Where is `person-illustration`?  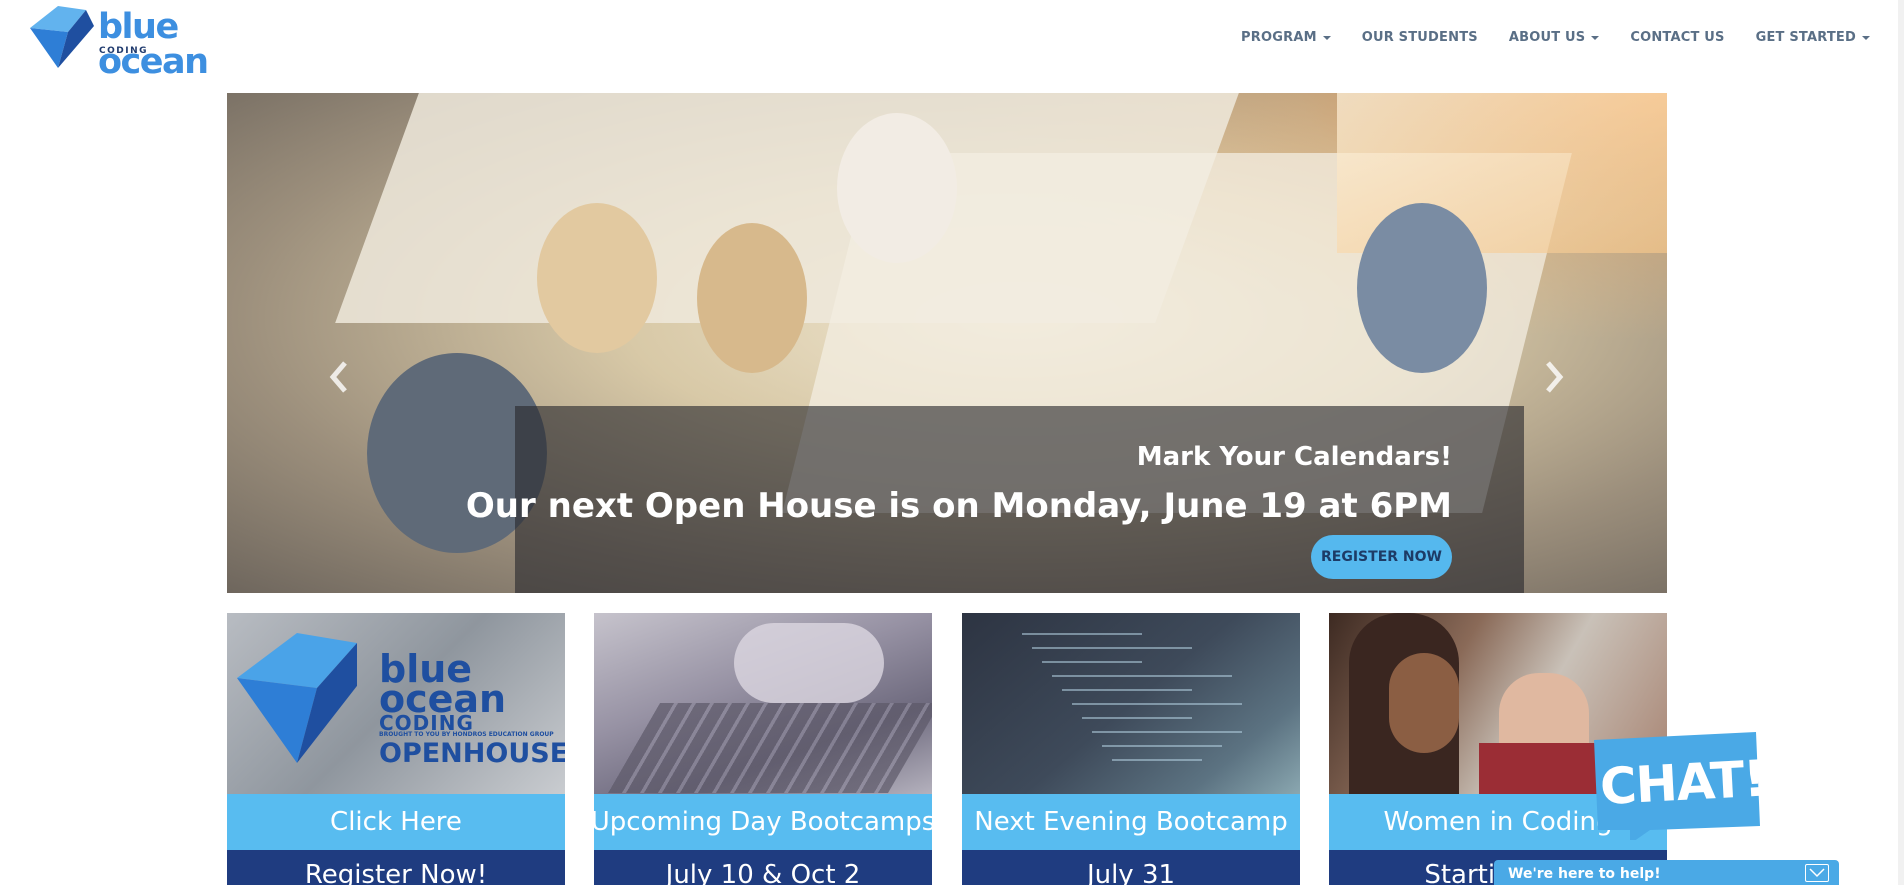
person-illustration is located at coordinates (1424, 703).